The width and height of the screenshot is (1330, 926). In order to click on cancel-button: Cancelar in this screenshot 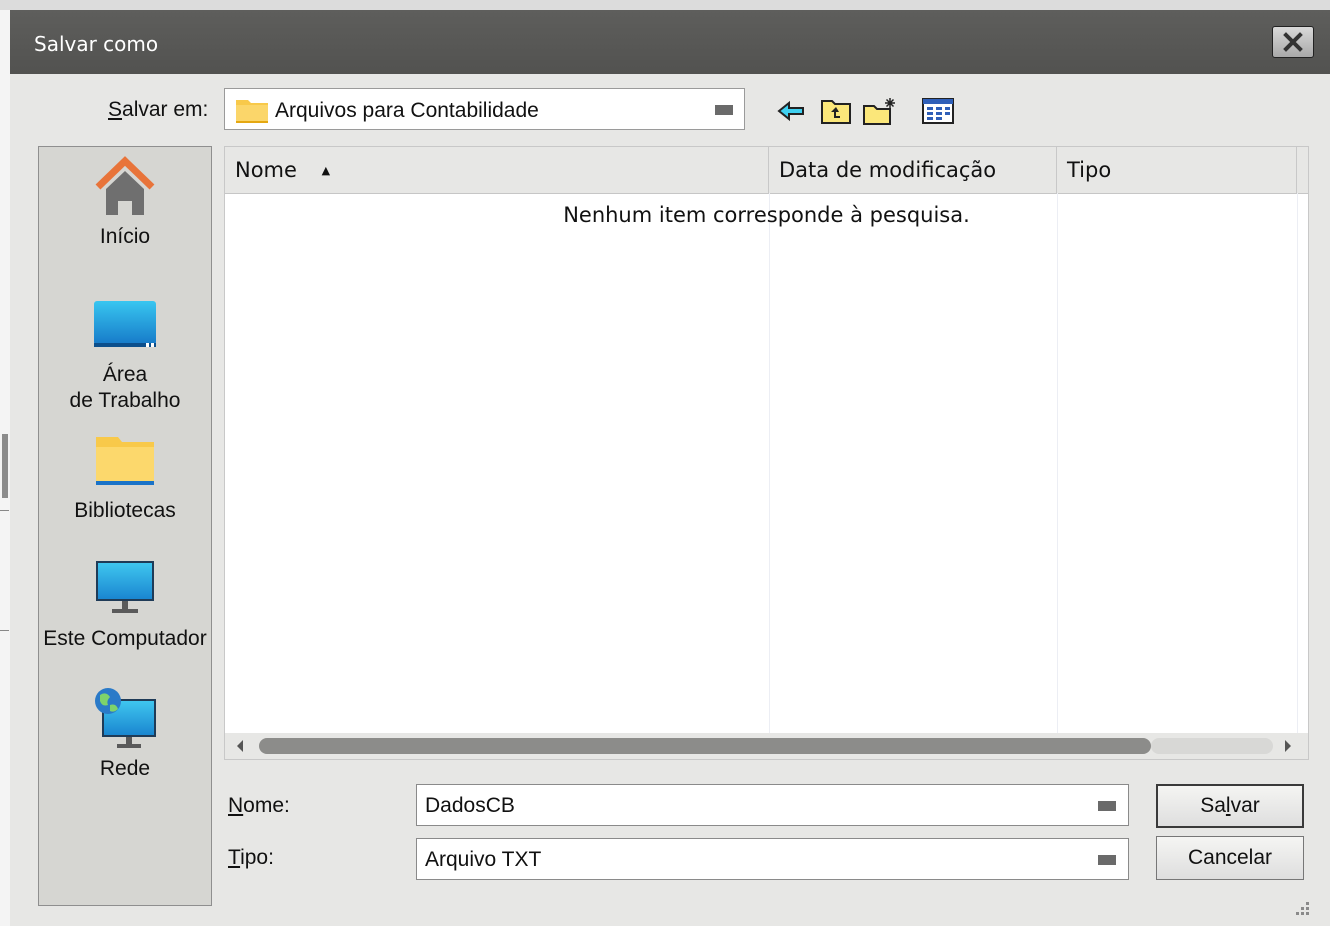, I will do `click(1230, 858)`.